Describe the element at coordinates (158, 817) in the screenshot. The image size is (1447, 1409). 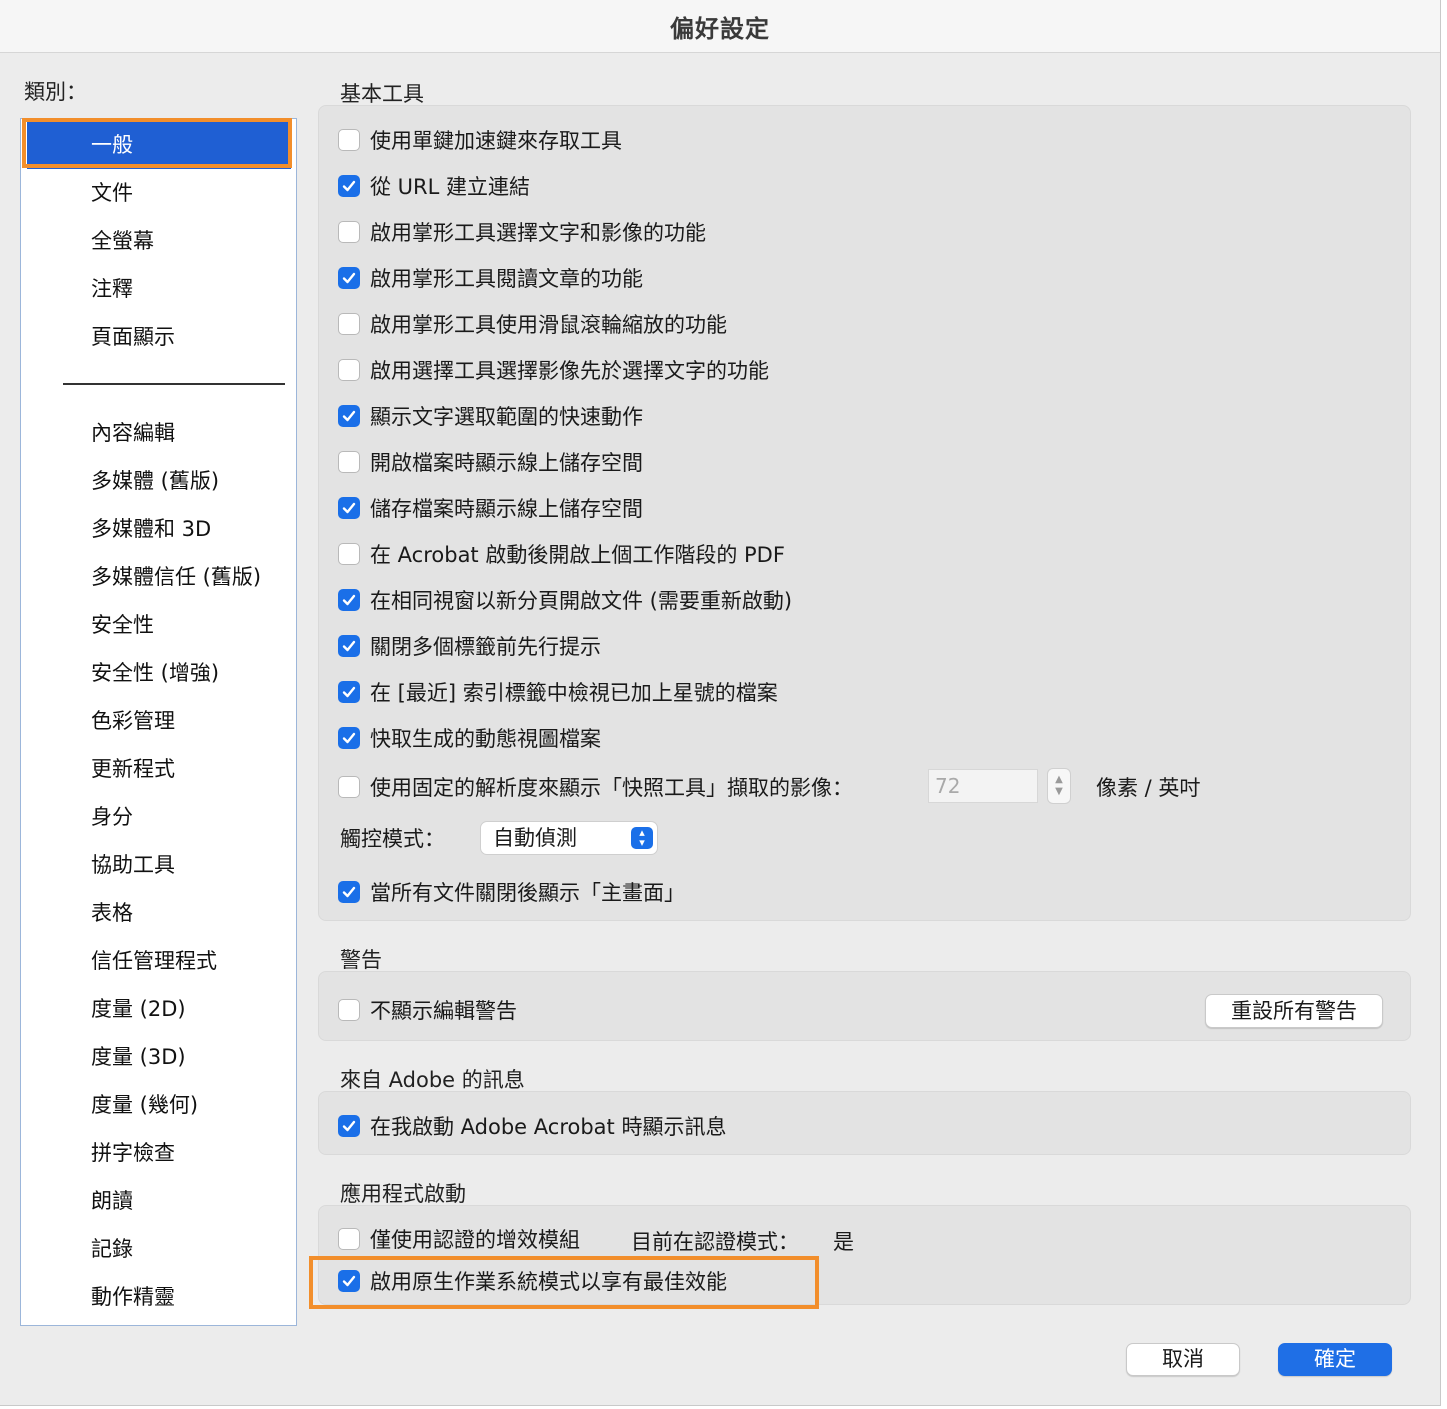
I see `sidebar-item-identity: 身分` at that location.